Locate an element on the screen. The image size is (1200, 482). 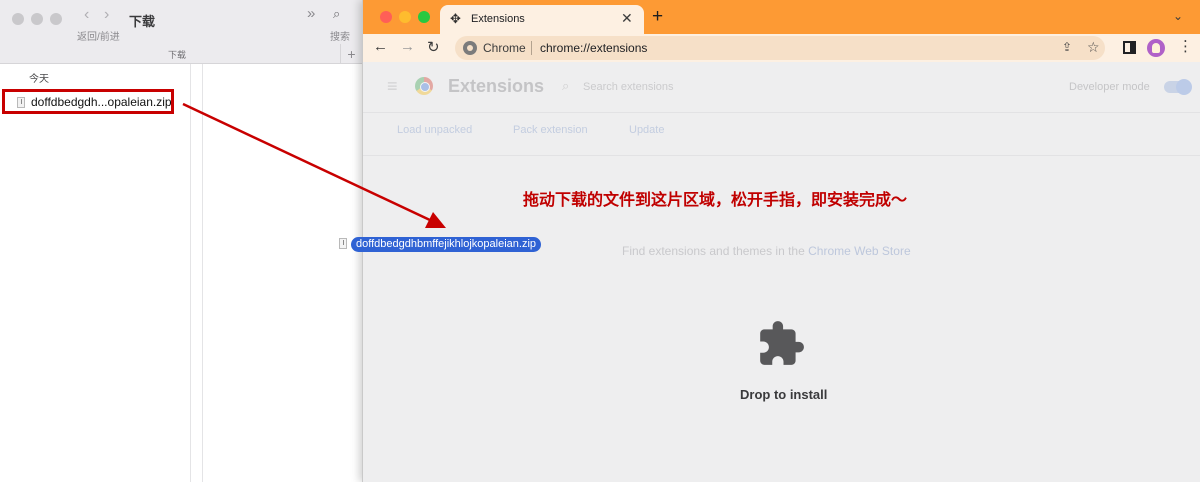
puzzle-icon is located at coordinates (782, 343).